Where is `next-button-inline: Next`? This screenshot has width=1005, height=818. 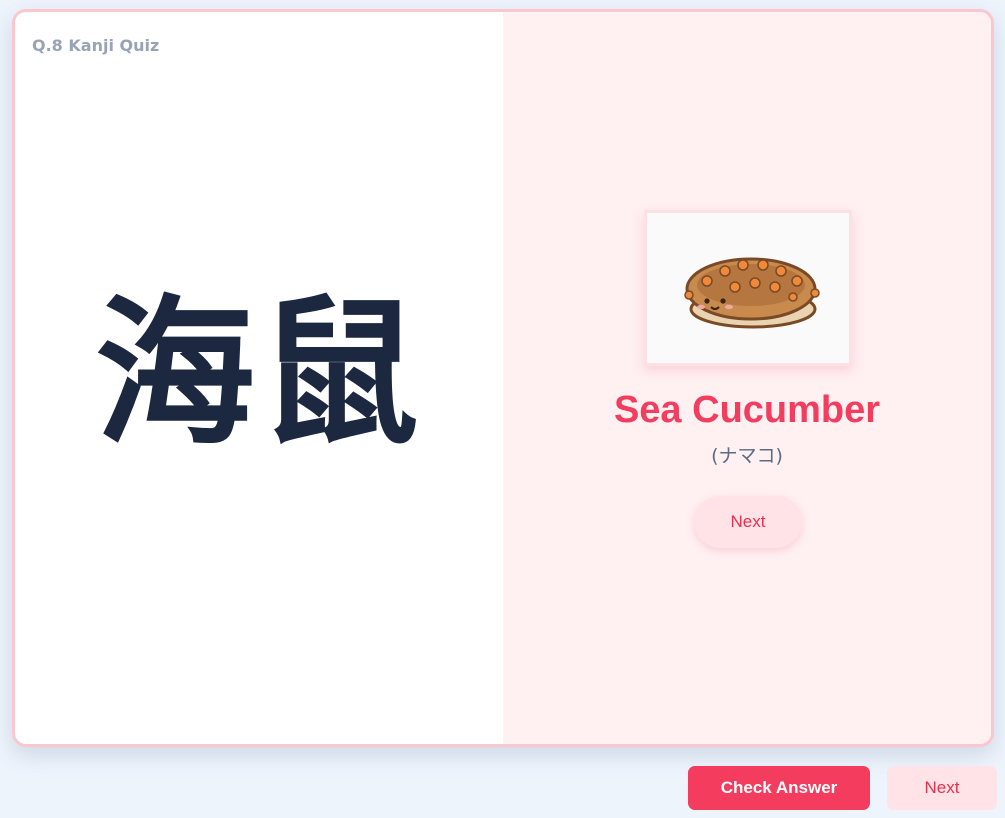
next-button-inline: Next is located at coordinates (748, 522).